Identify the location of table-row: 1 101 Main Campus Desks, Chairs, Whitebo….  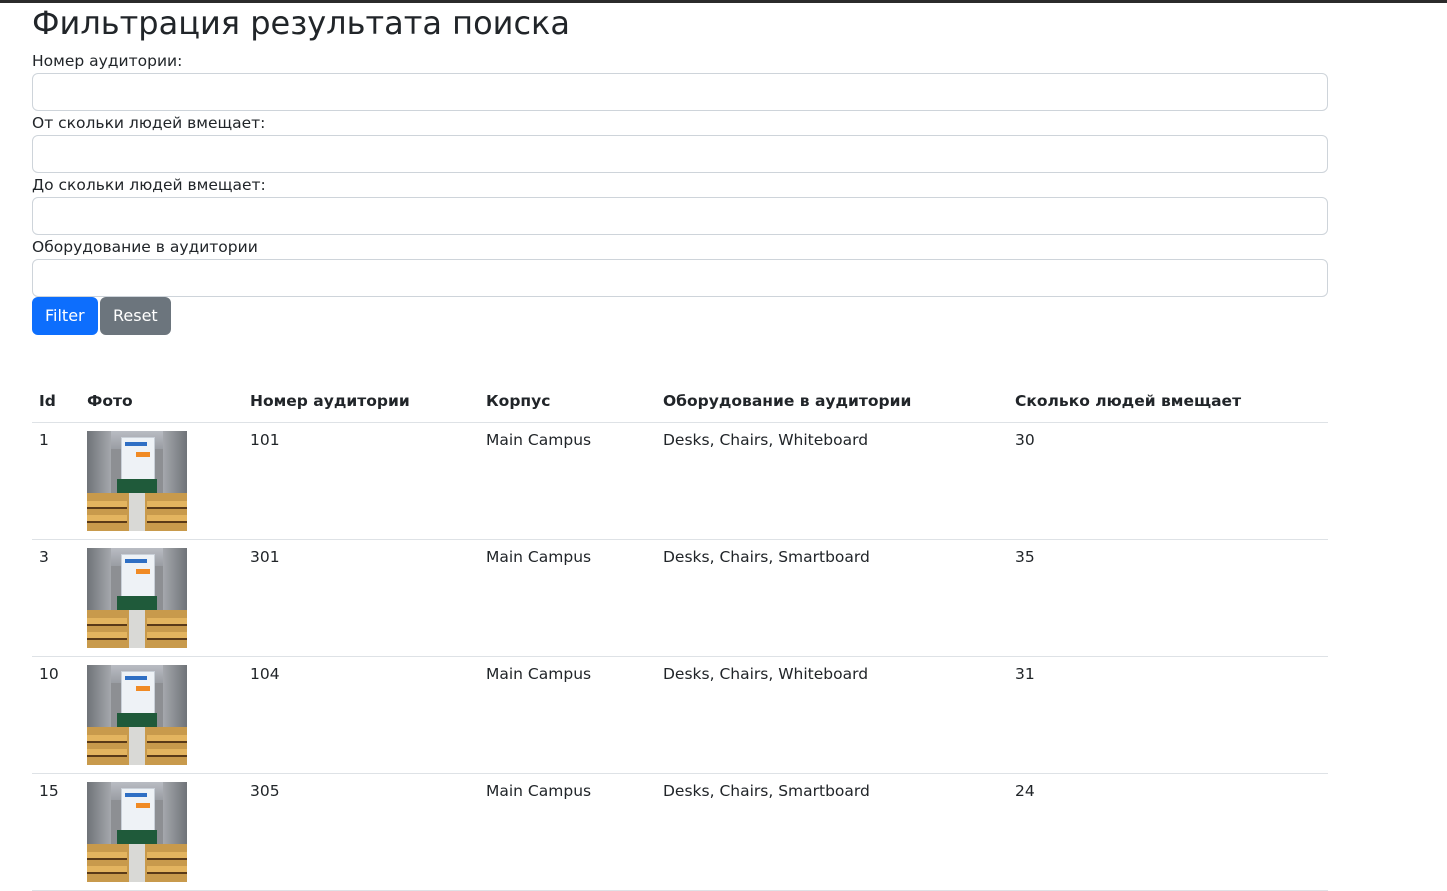
(680, 481).